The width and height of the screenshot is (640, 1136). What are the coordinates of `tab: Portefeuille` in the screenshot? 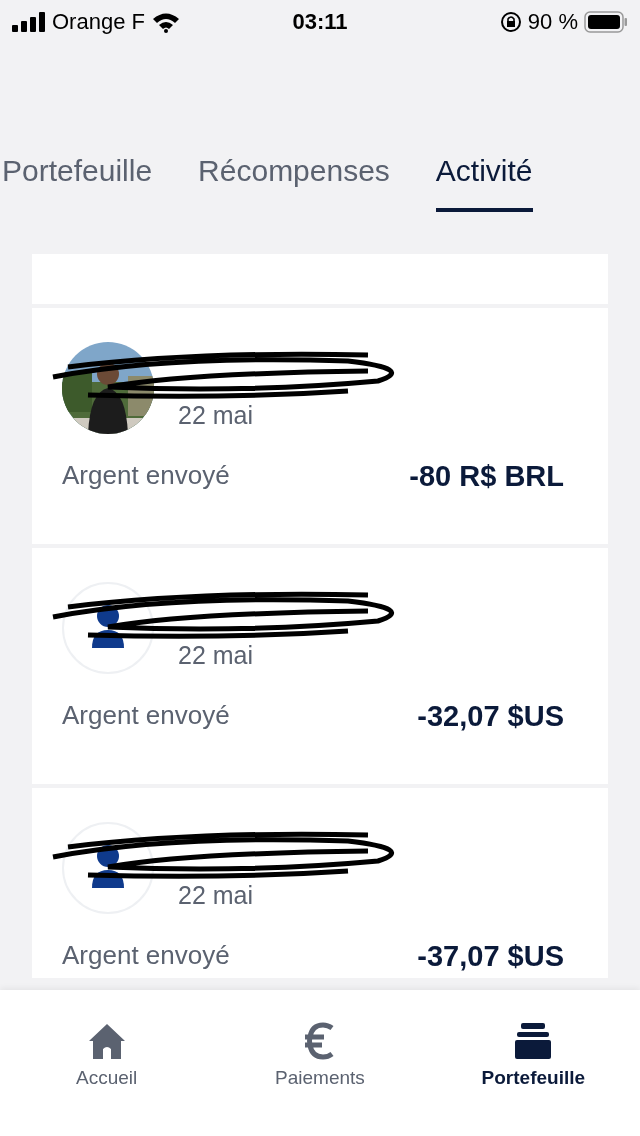 It's located at (77, 183).